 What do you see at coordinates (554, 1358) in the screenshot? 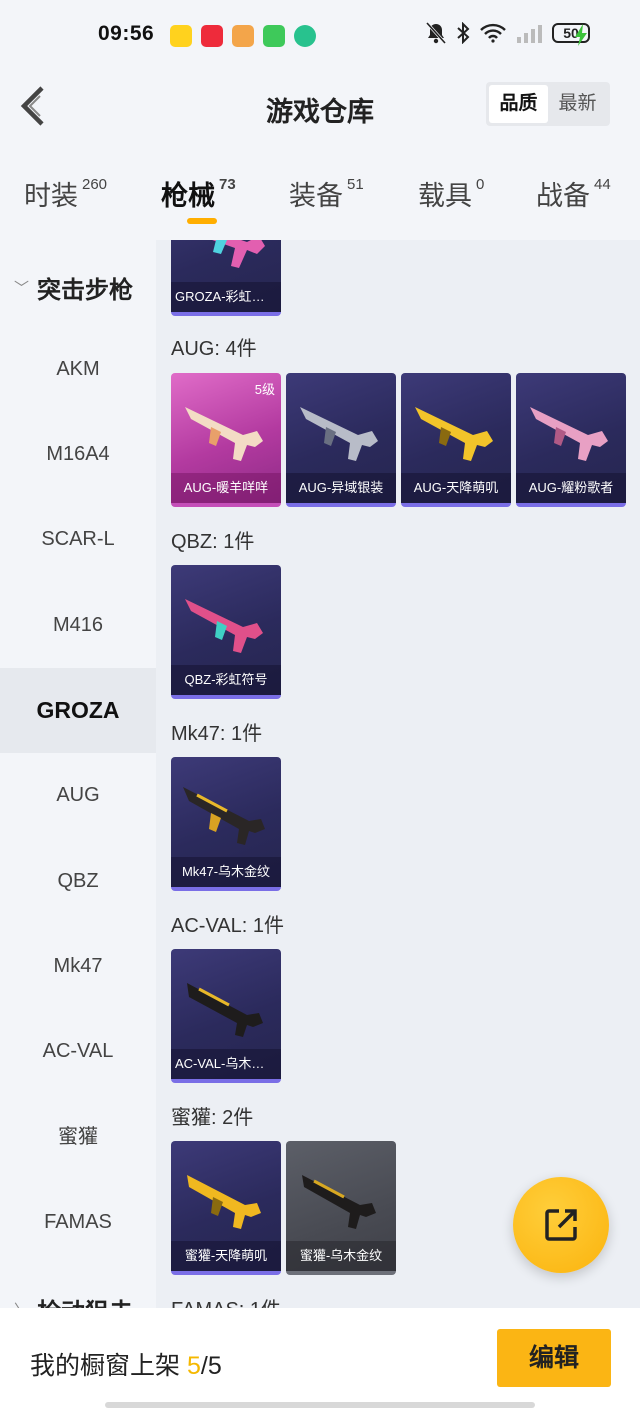
I see `edit-button: 编辑` at bounding box center [554, 1358].